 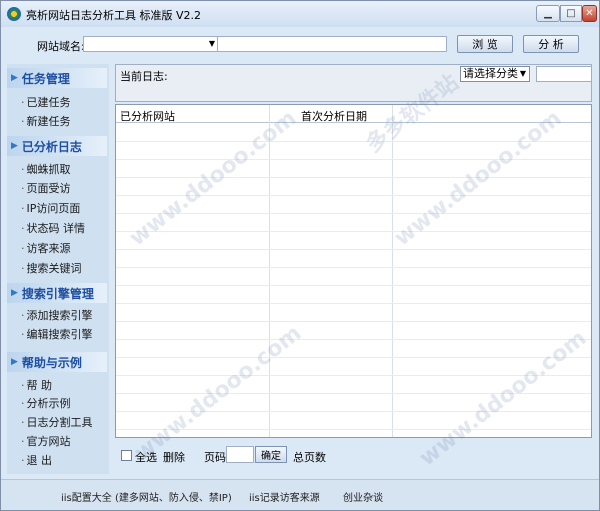 What do you see at coordinates (495, 74) in the screenshot?
I see `category-dropdown: 请选择分类 ▼` at bounding box center [495, 74].